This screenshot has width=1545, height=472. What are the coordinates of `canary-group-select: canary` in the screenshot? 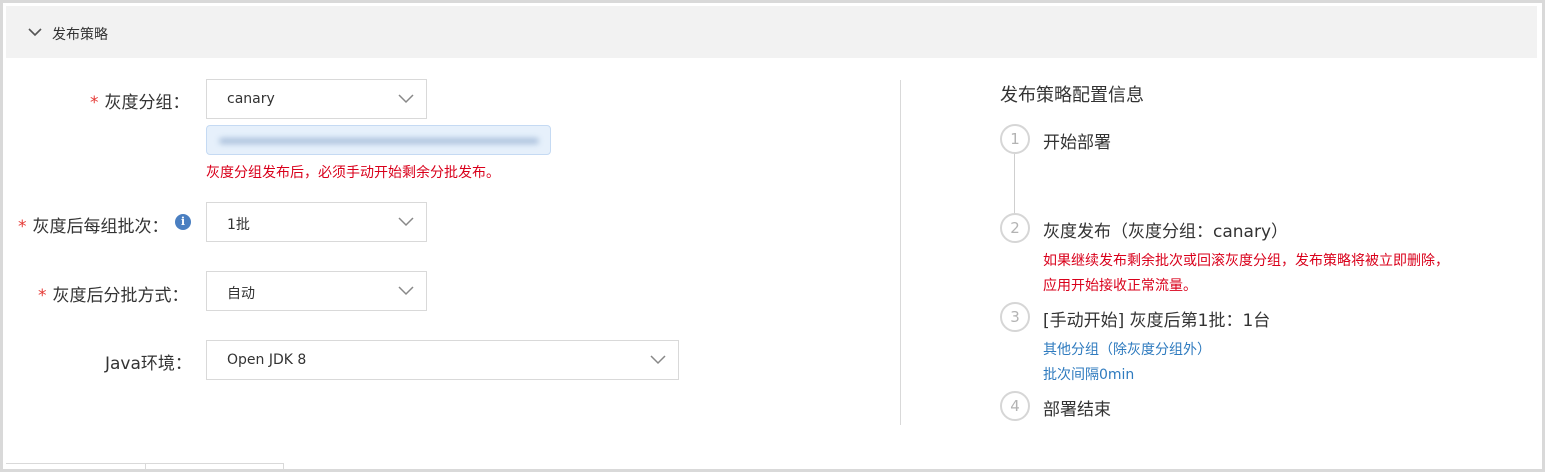 It's located at (316, 99).